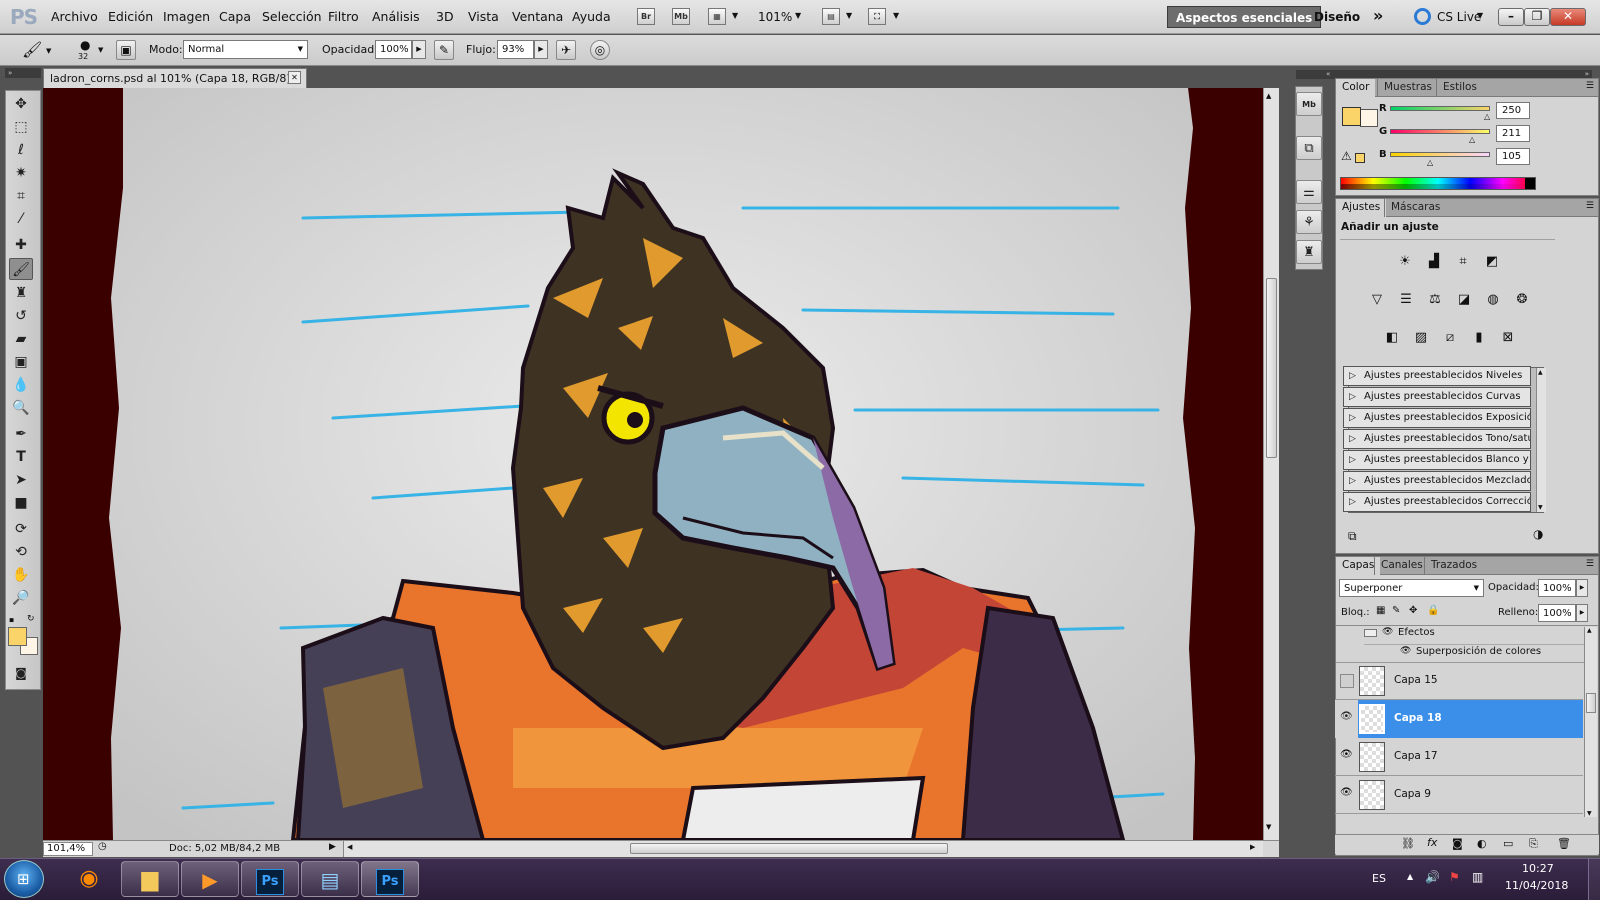 This screenshot has height=900, width=1600. Describe the element at coordinates (31, 619) in the screenshot. I see `swap-colors-icon: ↻` at that location.